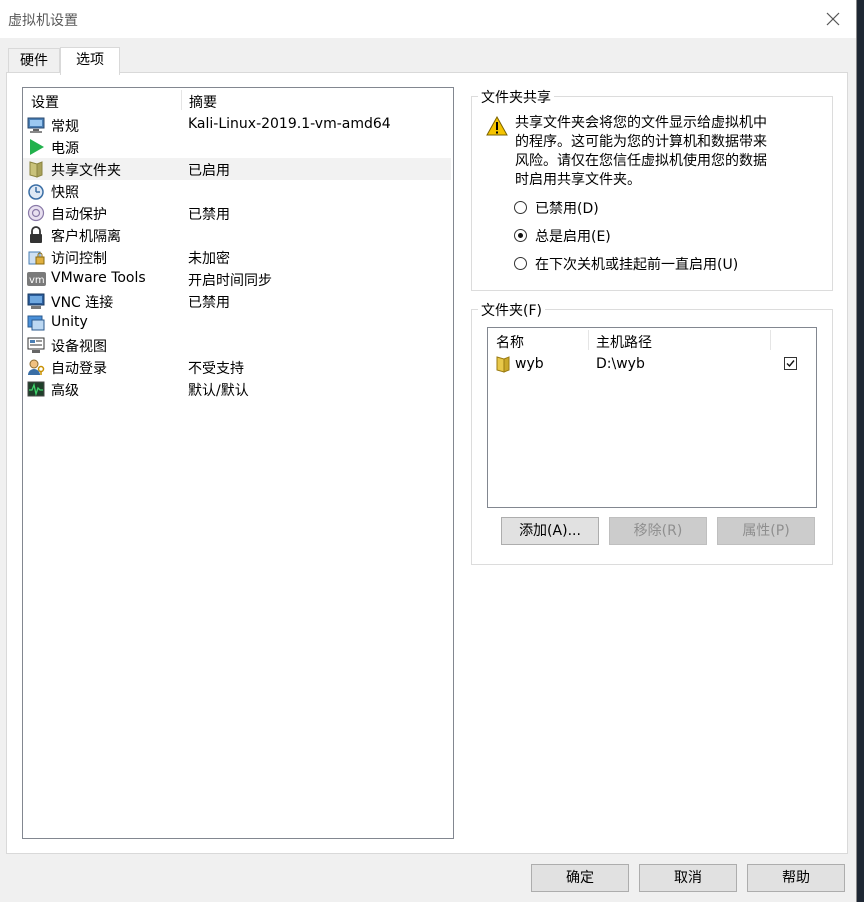 The height and width of the screenshot is (902, 864). I want to click on close-icon, so click(833, 19).